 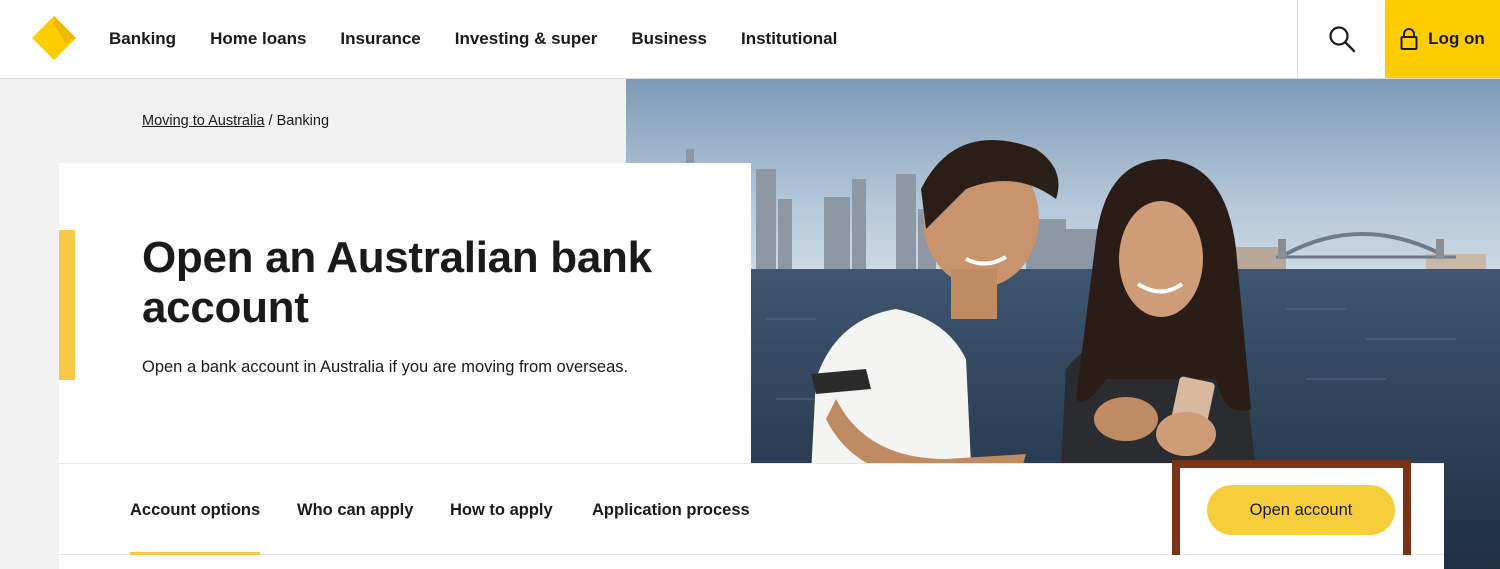 I want to click on log-on-button: Log on, so click(x=1442, y=39).